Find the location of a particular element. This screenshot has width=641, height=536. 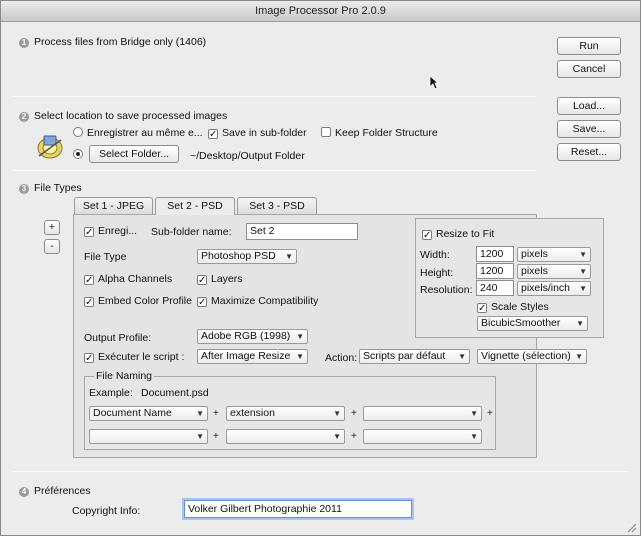

keep-folder-structure-check is located at coordinates (326, 132).